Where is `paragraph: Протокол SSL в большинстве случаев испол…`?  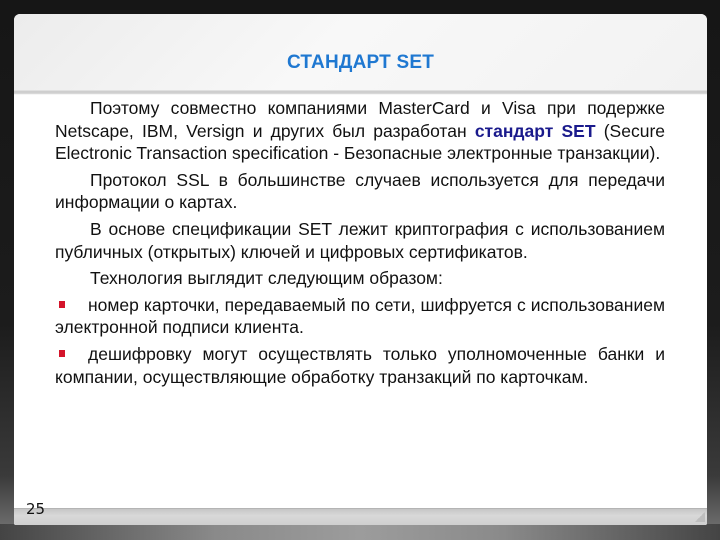 paragraph: Протокол SSL в большинстве случаев испол… is located at coordinates (360, 191).